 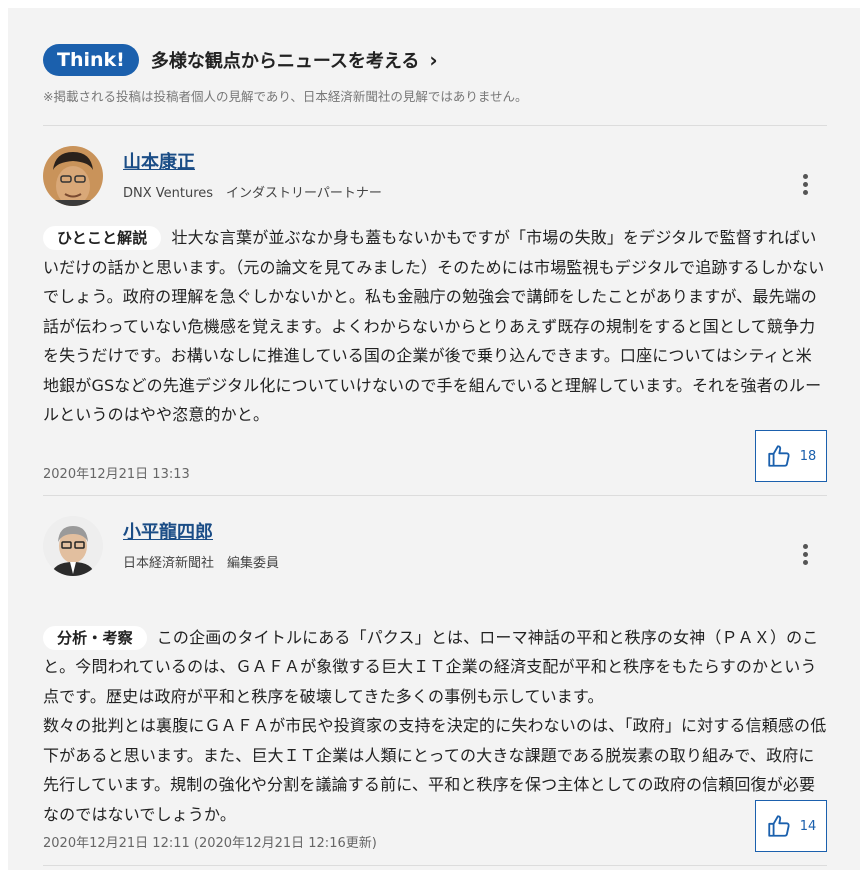 I want to click on comment-tag: ひとこと解説, so click(x=102, y=238).